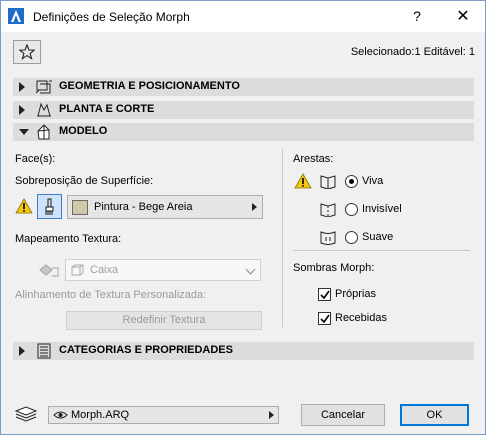 Image resolution: width=486 pixels, height=435 pixels. What do you see at coordinates (107, 109) in the screenshot?
I see `section-plan-label: PLANTA E CORTE` at bounding box center [107, 109].